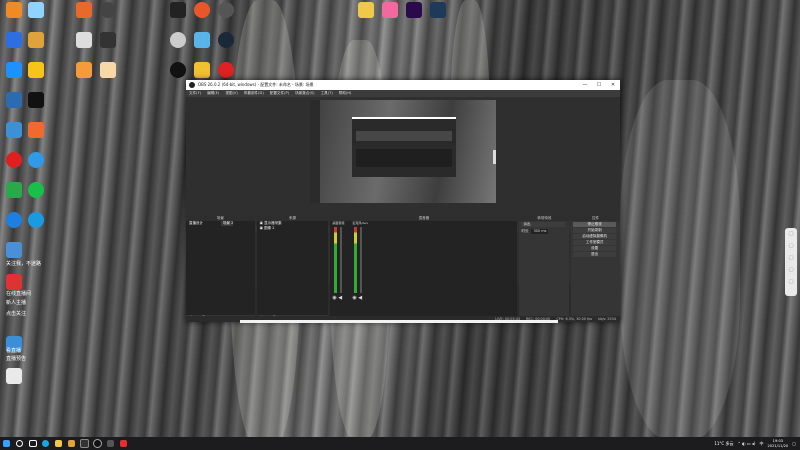  Describe the element at coordinates (231, 93) in the screenshot. I see `menu-view: 视图(V)` at that location.